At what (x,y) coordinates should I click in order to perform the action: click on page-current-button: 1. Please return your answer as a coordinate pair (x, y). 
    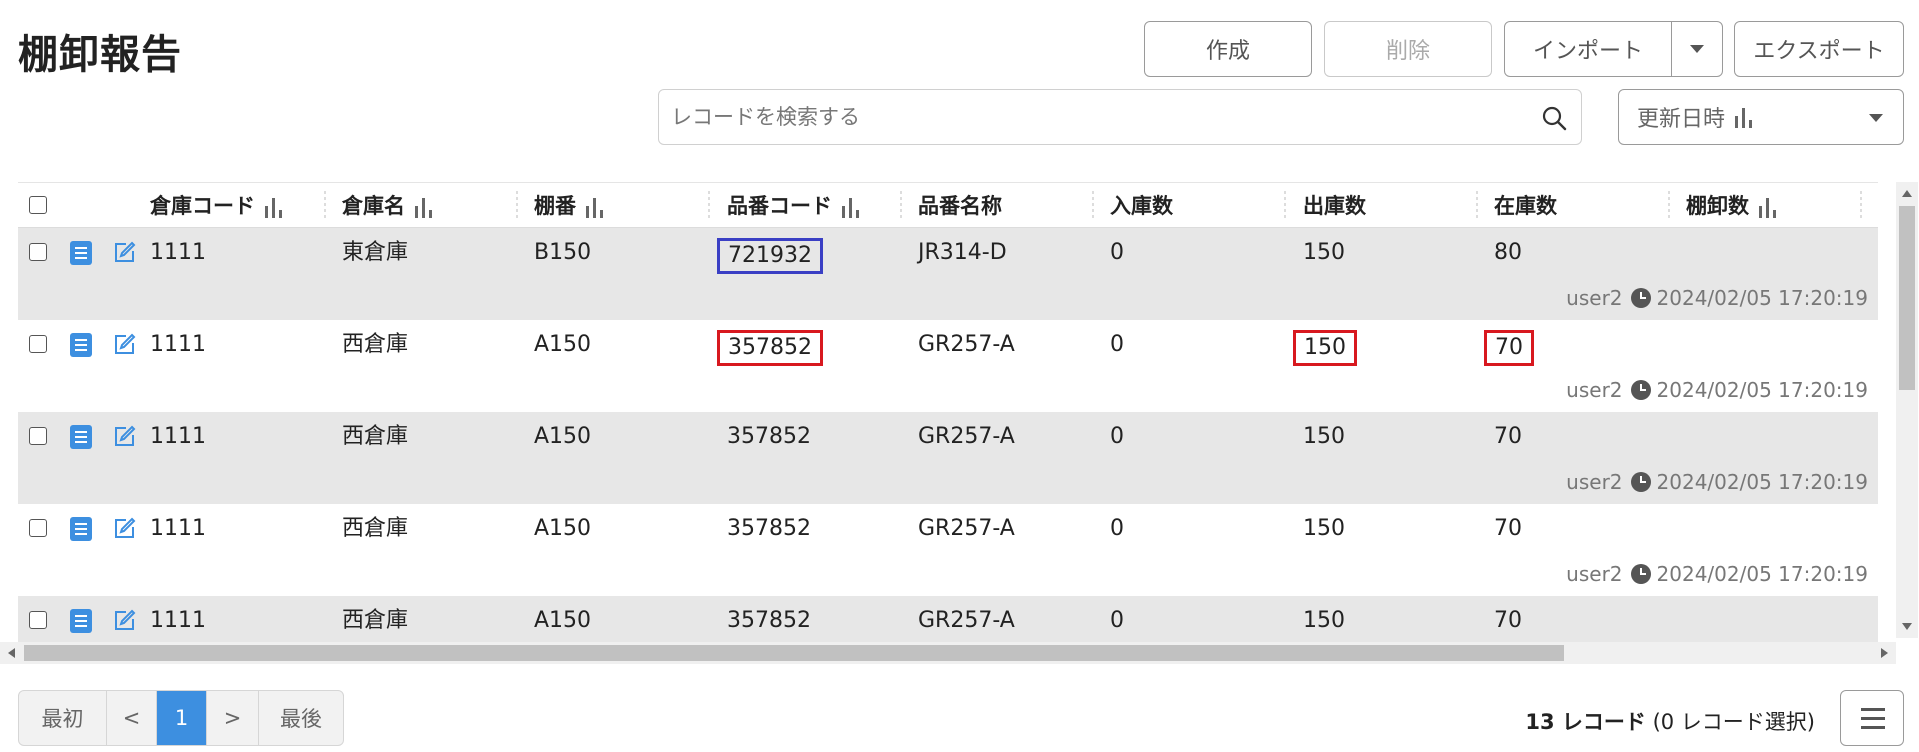
    Looking at the image, I should click on (182, 718).